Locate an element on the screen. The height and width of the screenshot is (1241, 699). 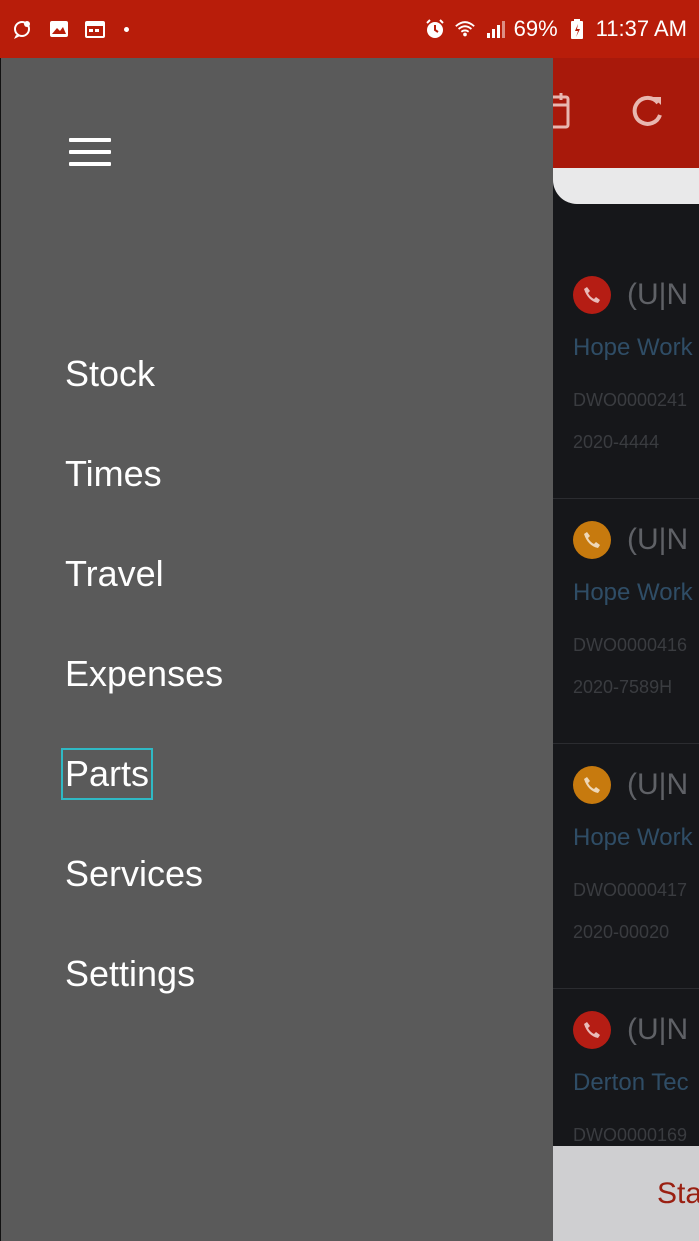
job-dwo: DWO0000169 is located at coordinates (630, 1135).